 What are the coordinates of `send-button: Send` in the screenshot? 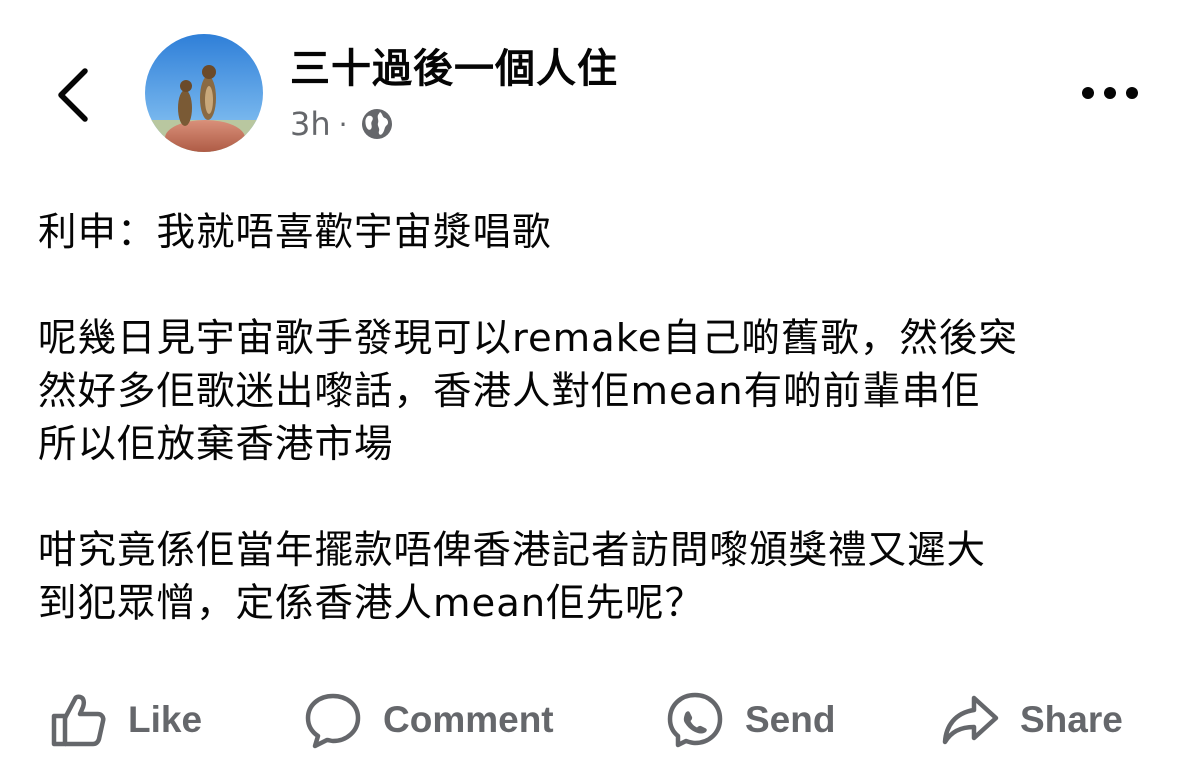 It's located at (750, 720).